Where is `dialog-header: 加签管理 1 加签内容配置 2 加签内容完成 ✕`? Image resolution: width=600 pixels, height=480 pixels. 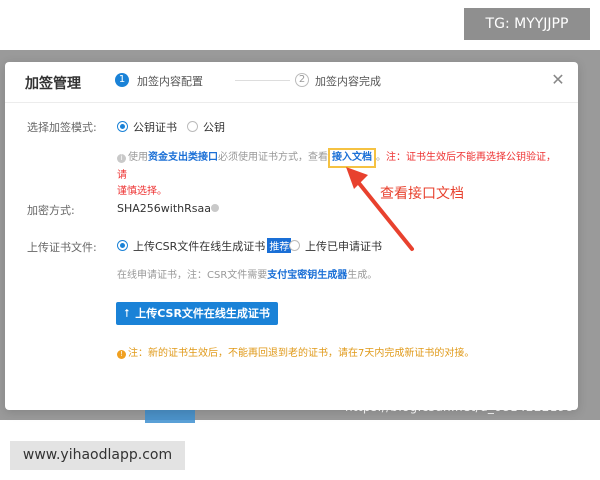
dialog-header: 加签管理 1 加签内容配置 2 加签内容完成 ✕ is located at coordinates (291, 82).